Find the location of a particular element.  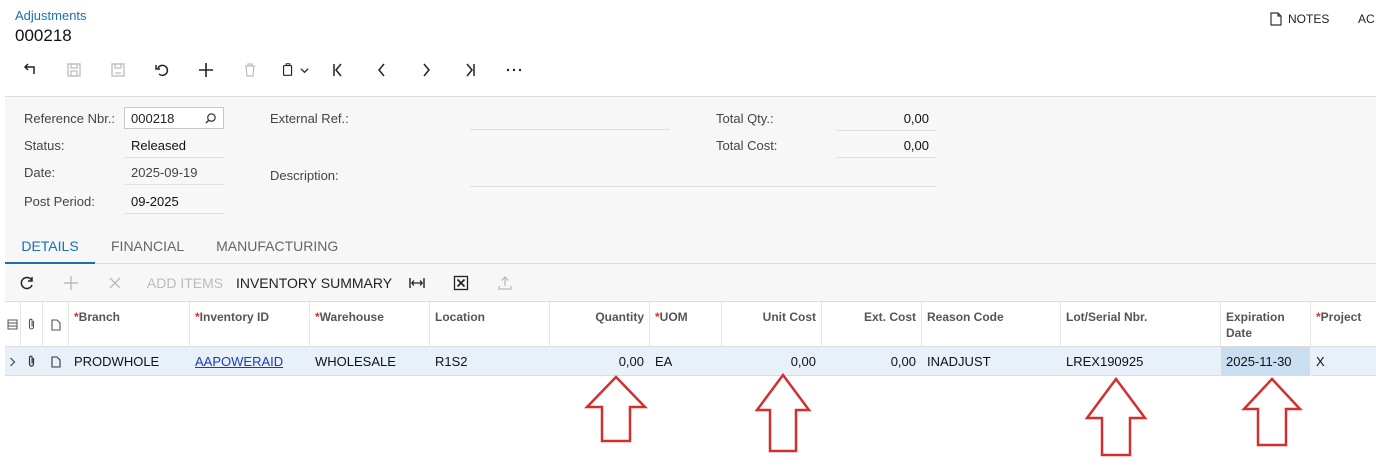

upload-icon is located at coordinates (505, 282).